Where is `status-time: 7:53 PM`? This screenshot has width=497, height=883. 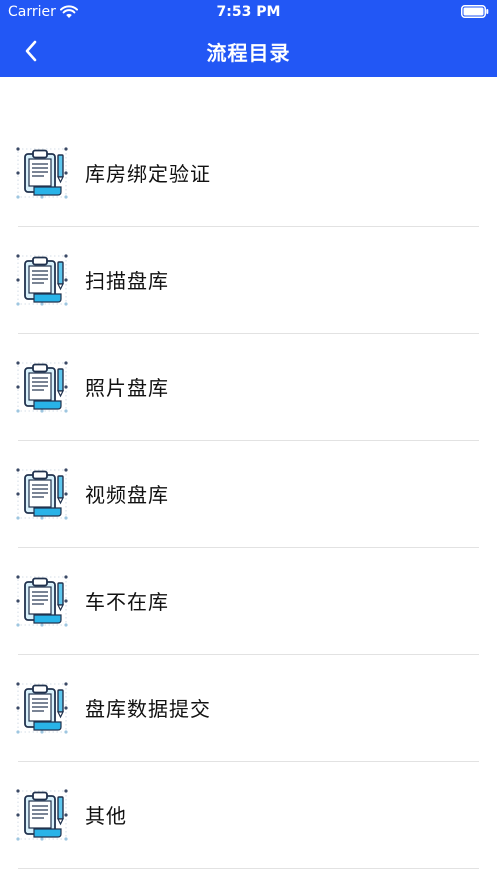
status-time: 7:53 PM is located at coordinates (248, 12).